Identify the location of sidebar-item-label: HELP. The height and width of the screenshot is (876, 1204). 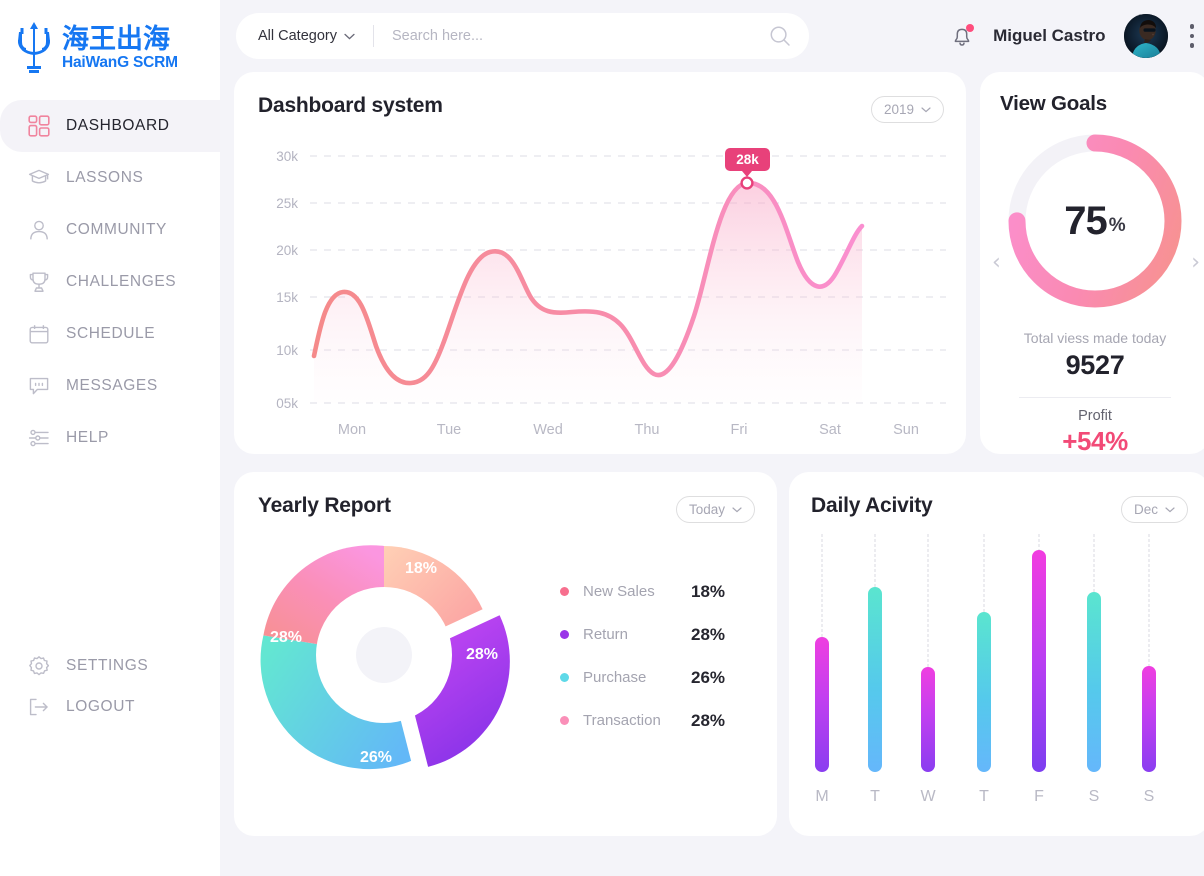
(87, 437).